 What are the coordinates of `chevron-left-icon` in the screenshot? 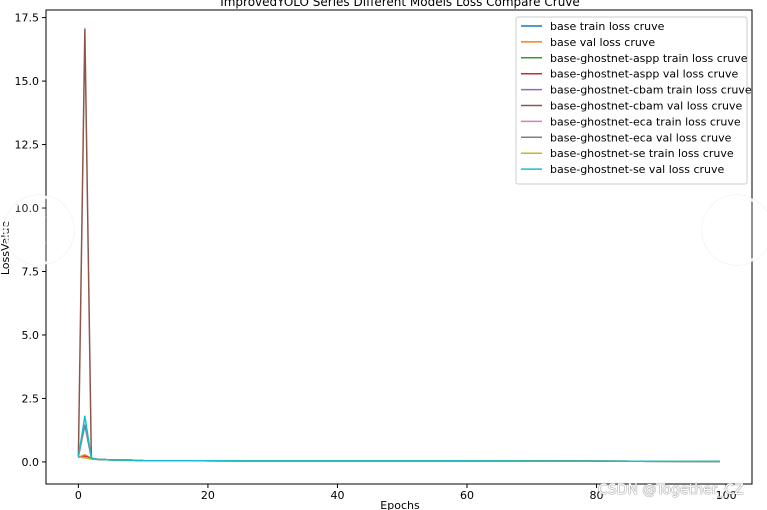 It's located at (37, 230).